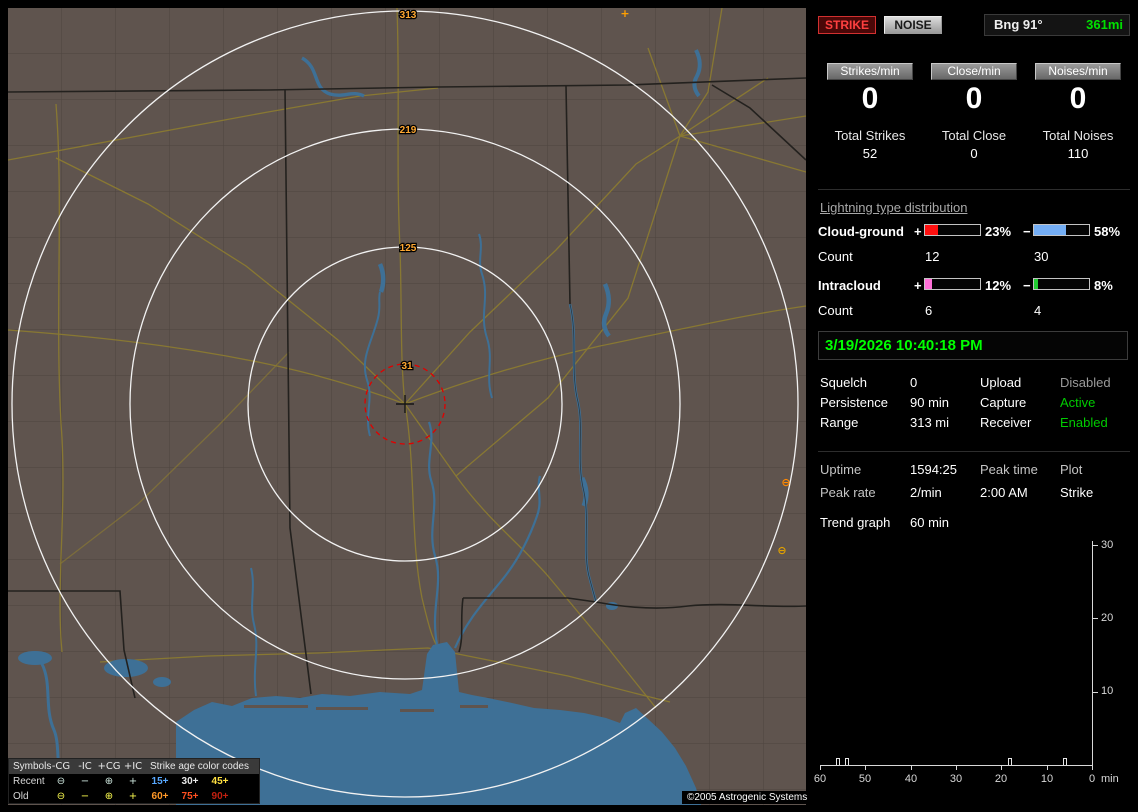  Describe the element at coordinates (1107, 618) in the screenshot. I see `y-label-20: 20` at that location.